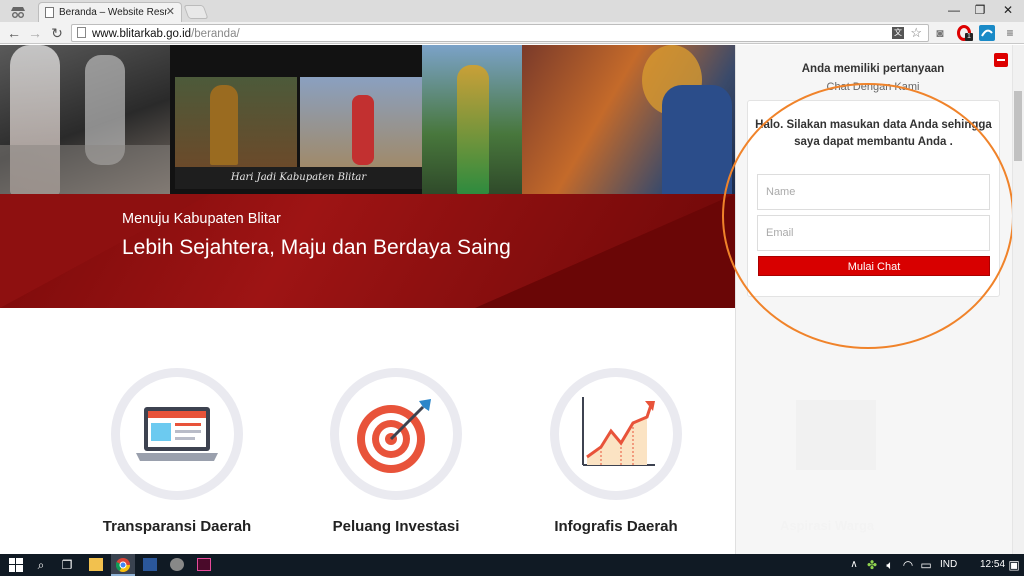  I want to click on faded-section-title: Aspirasi Warga, so click(827, 525).